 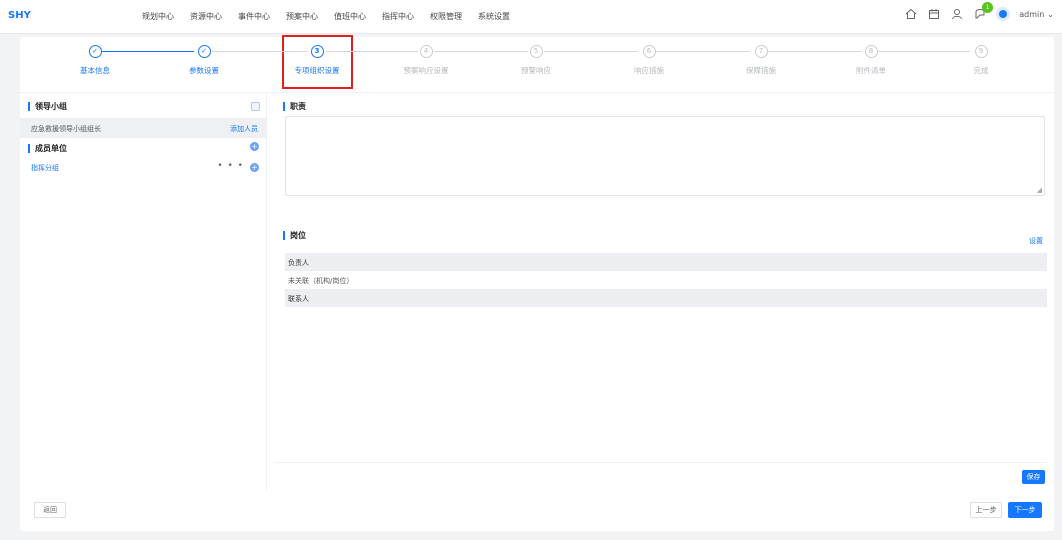 I want to click on next-button: 下一步, so click(x=1025, y=510).